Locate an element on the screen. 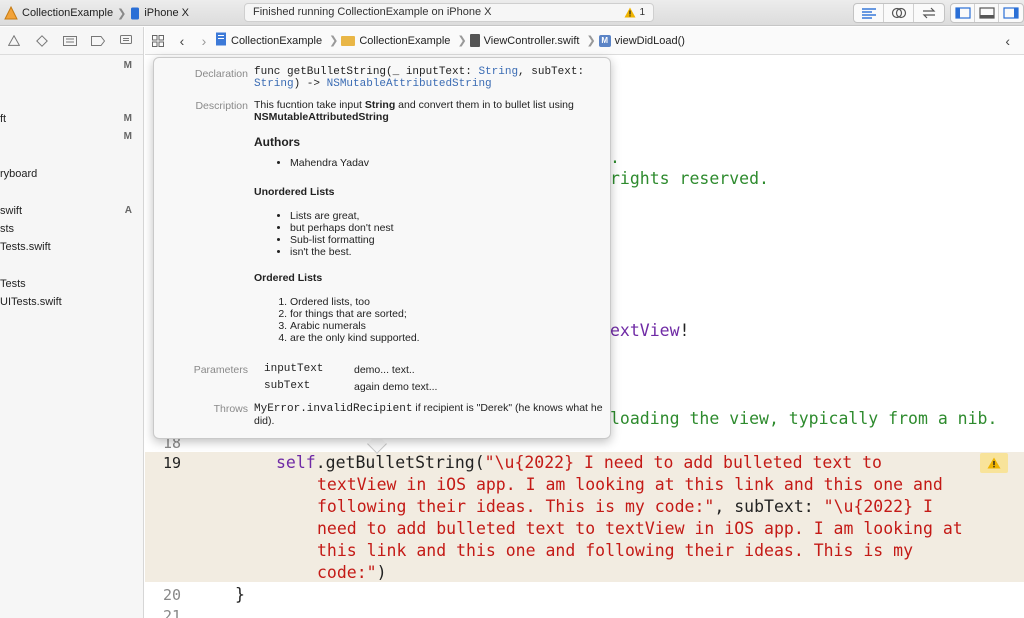 Image resolution: width=1024 pixels, height=618 pixels. swap-arrows-icon is located at coordinates (929, 13).